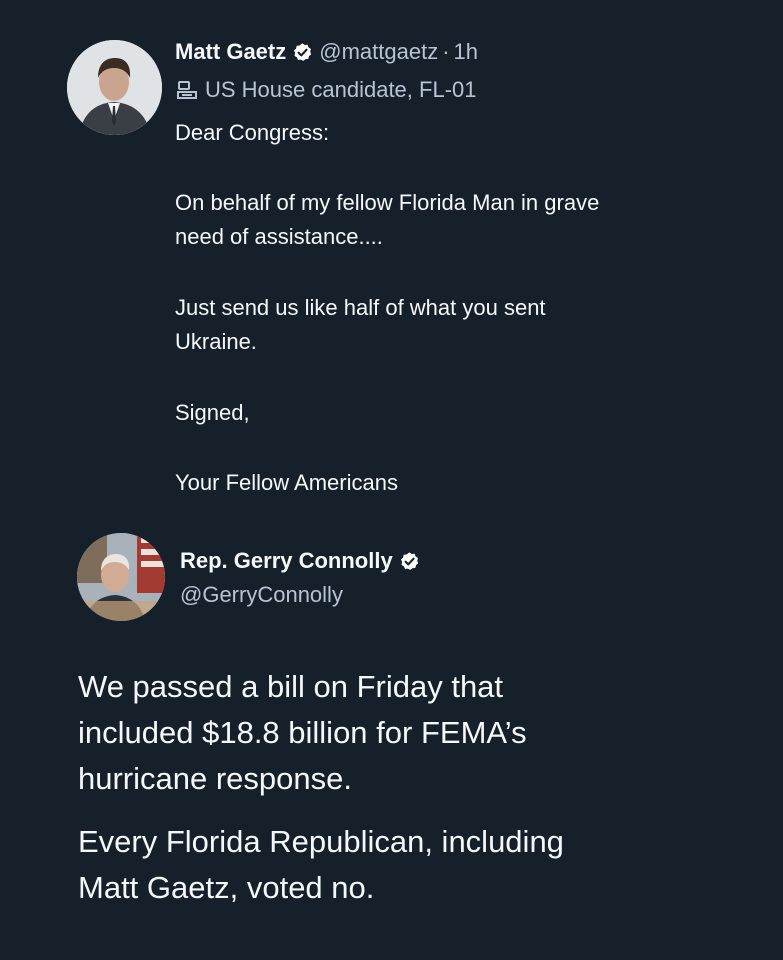 This screenshot has width=783, height=960. Describe the element at coordinates (360, 307) in the screenshot. I see `tweet-line-4: Just send us like half of what you sent` at that location.